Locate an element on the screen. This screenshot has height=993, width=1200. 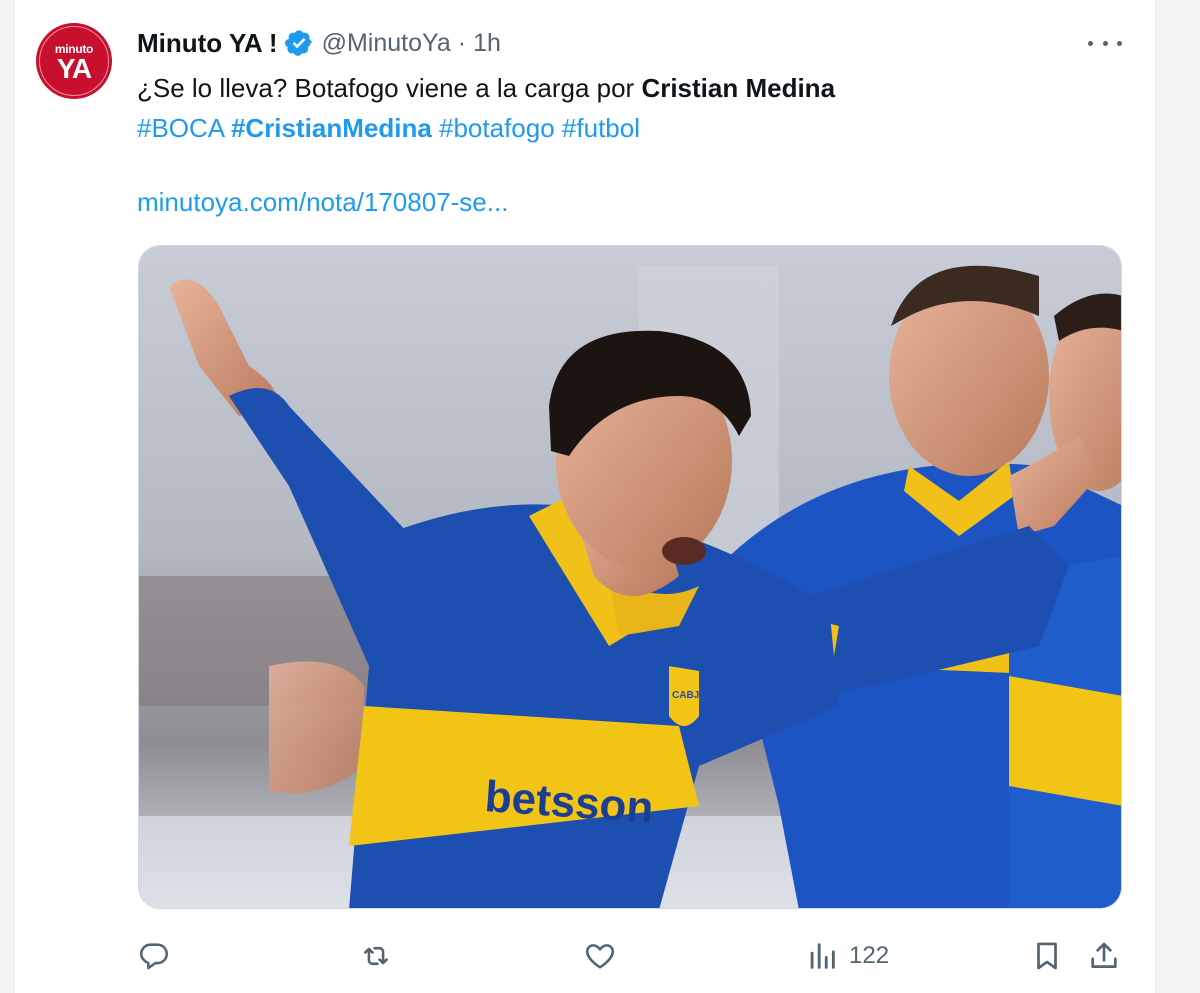
bookmark-button is located at coordinates (1047, 956).